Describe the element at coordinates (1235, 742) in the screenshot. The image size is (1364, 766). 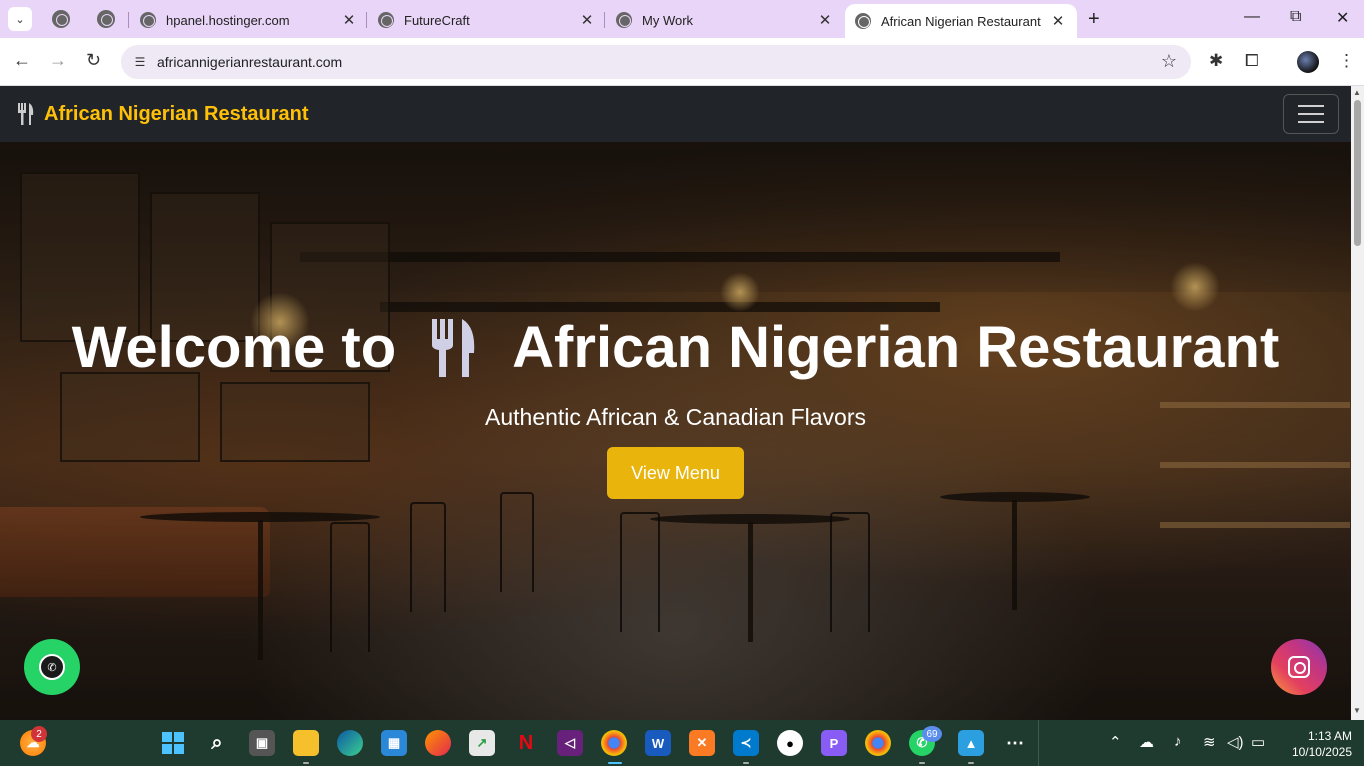
I see `volume-icon: ◁)` at that location.